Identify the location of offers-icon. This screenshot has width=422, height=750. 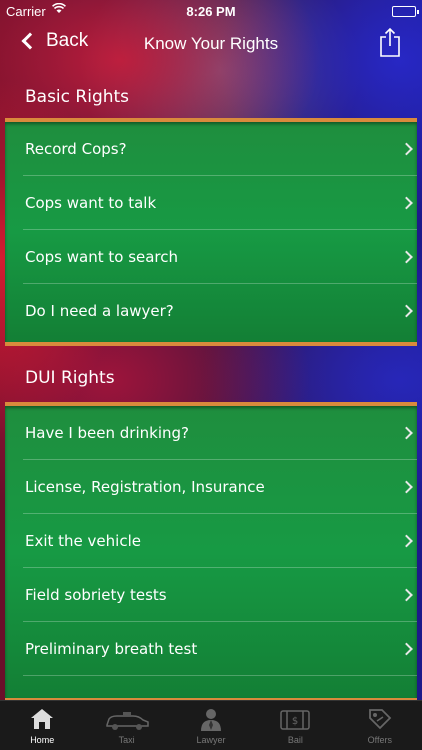
(380, 719).